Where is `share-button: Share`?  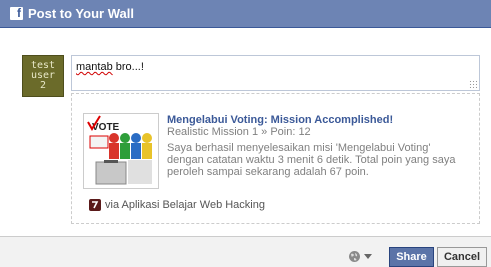
share-button: Share is located at coordinates (411, 257).